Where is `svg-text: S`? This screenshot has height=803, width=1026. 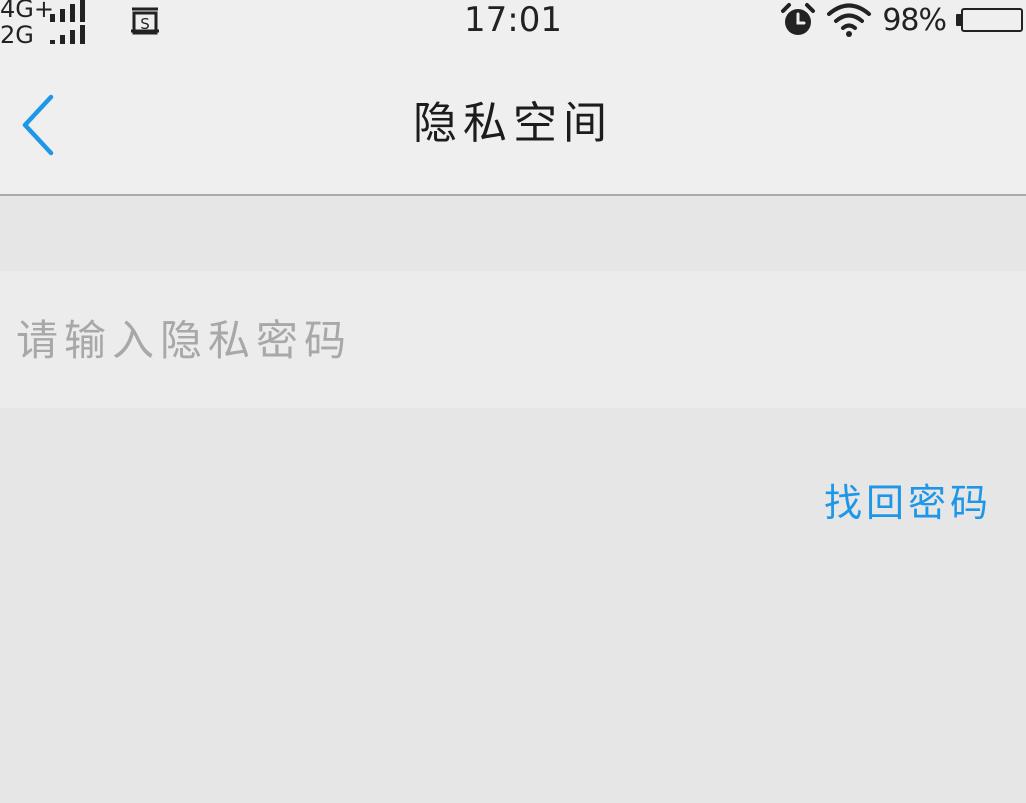 svg-text: S is located at coordinates (145, 24).